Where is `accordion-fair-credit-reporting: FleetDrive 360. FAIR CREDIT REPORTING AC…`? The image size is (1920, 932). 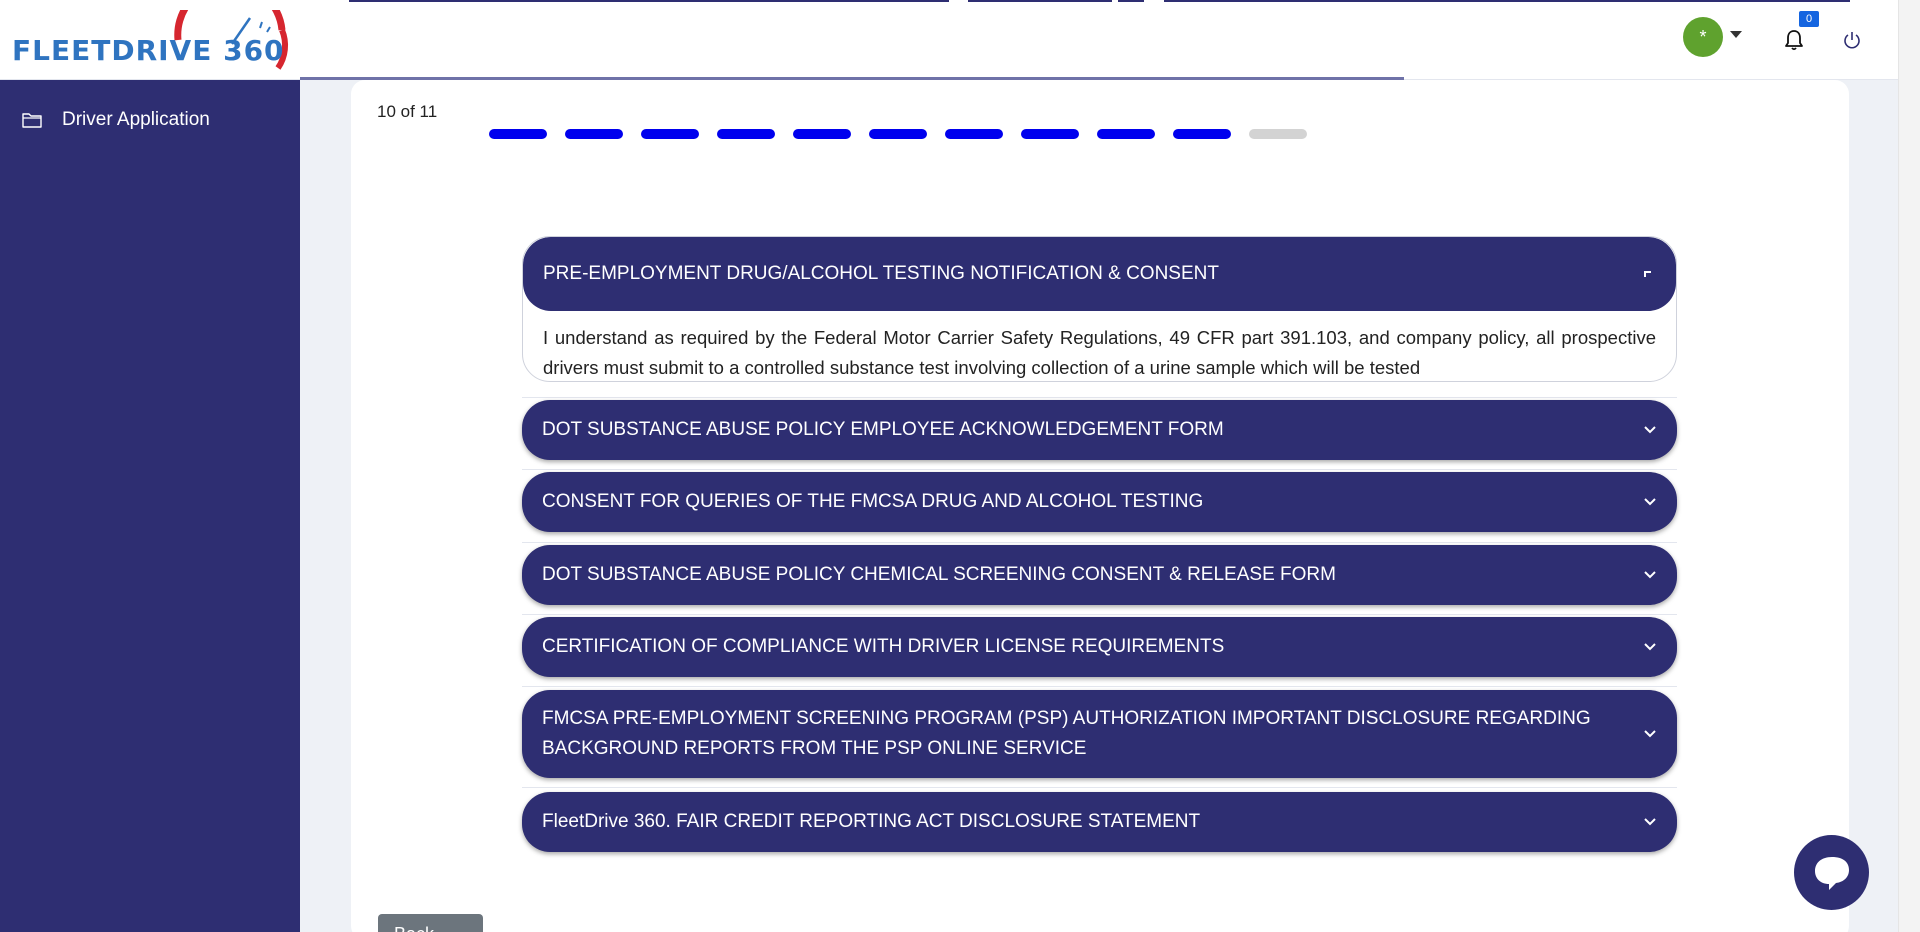 accordion-fair-credit-reporting: FleetDrive 360. FAIR CREDIT REPORTING AC… is located at coordinates (1099, 822).